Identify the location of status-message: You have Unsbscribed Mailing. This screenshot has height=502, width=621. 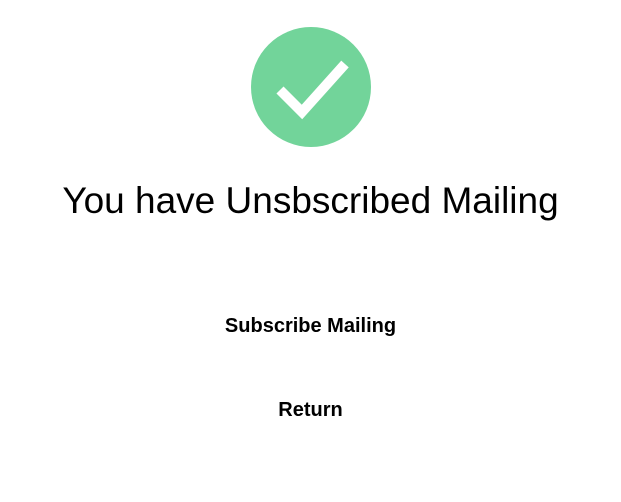
(310, 200).